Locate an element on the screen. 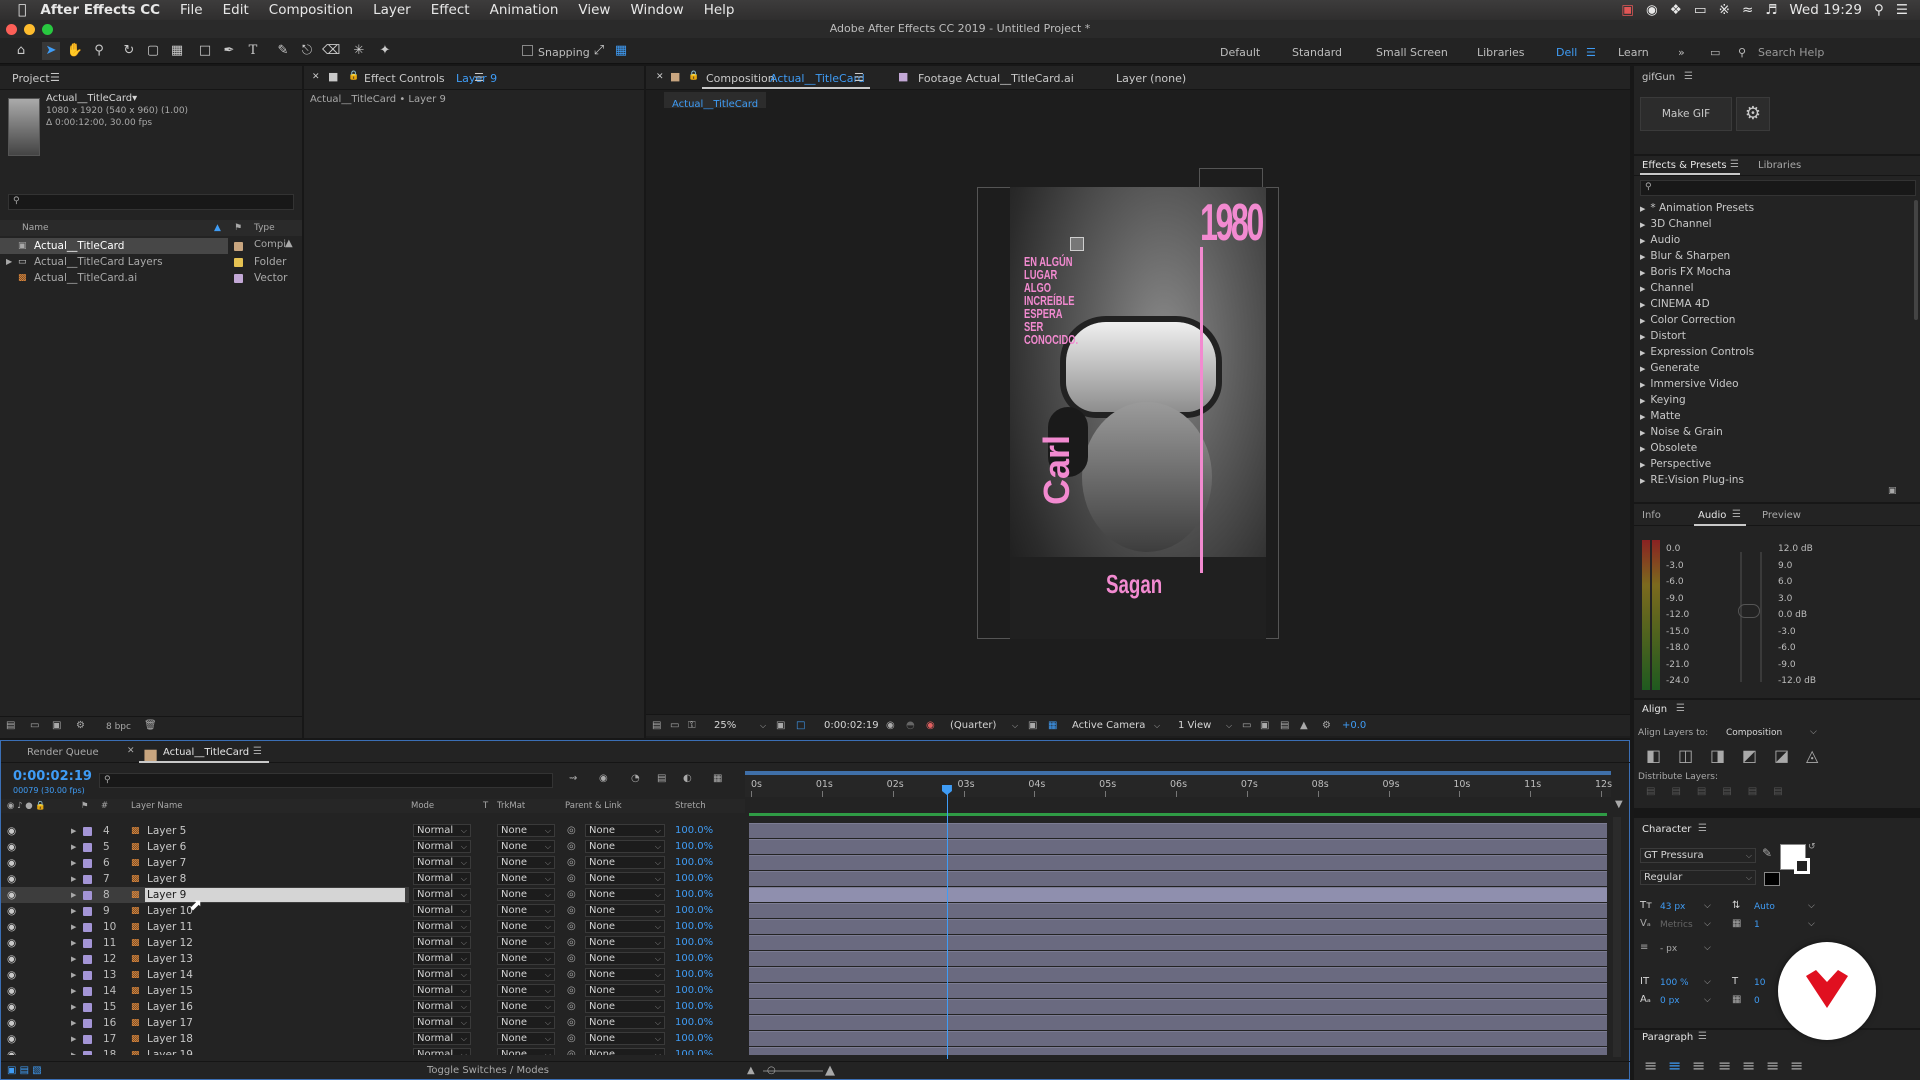 The height and width of the screenshot is (1080, 1920). effects-category: ▶ Obsolete is located at coordinates (1668, 448).